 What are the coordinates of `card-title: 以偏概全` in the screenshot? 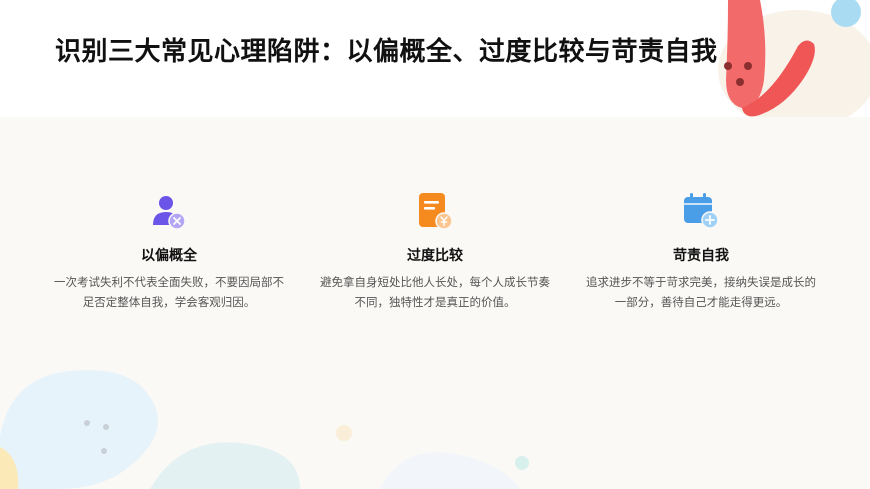 It's located at (169, 255).